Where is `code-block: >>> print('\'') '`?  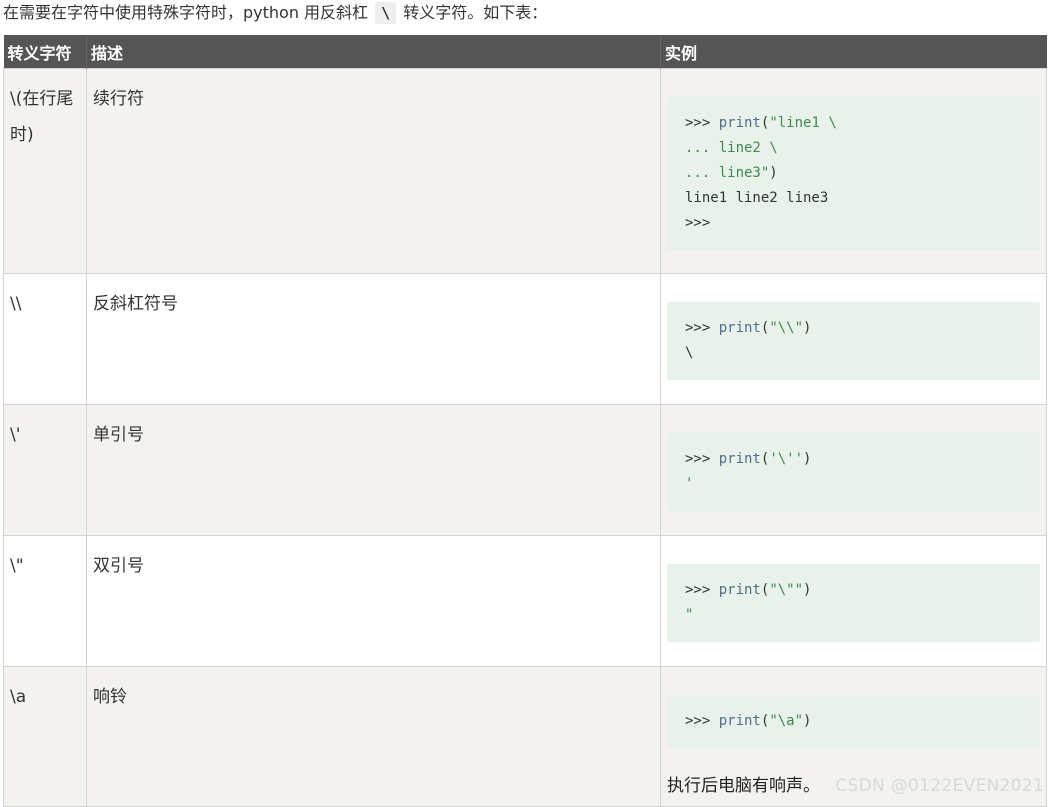 code-block: >>> print('\'') ' is located at coordinates (853, 472).